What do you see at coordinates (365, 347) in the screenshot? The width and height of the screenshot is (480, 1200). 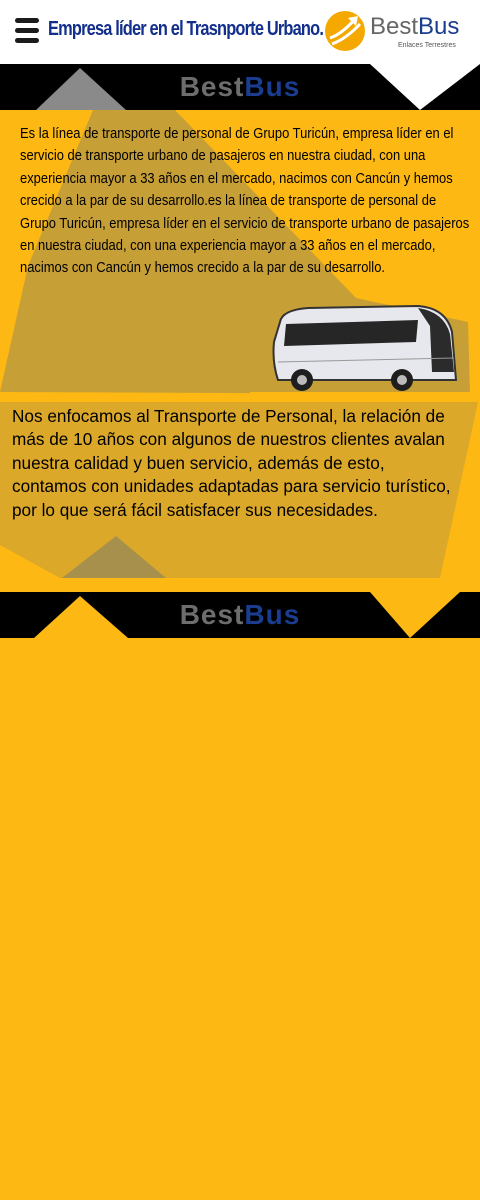 I see `bus-illustration` at bounding box center [365, 347].